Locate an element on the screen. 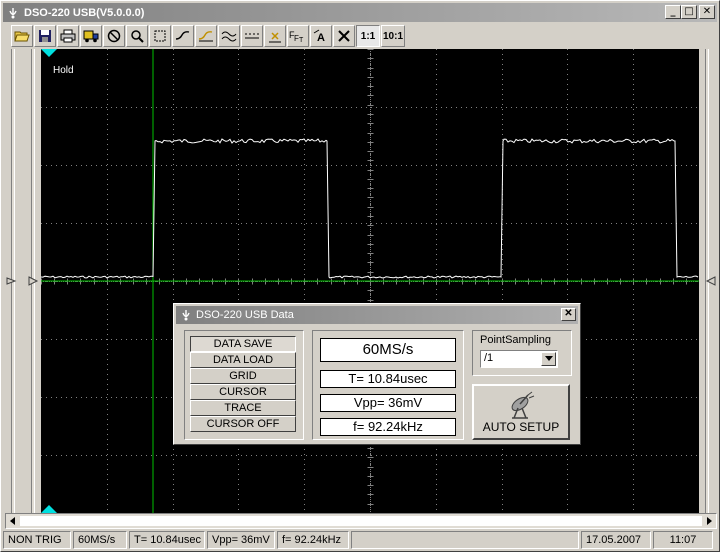 The width and height of the screenshot is (720, 552). falling-edge-button is located at coordinates (206, 36).